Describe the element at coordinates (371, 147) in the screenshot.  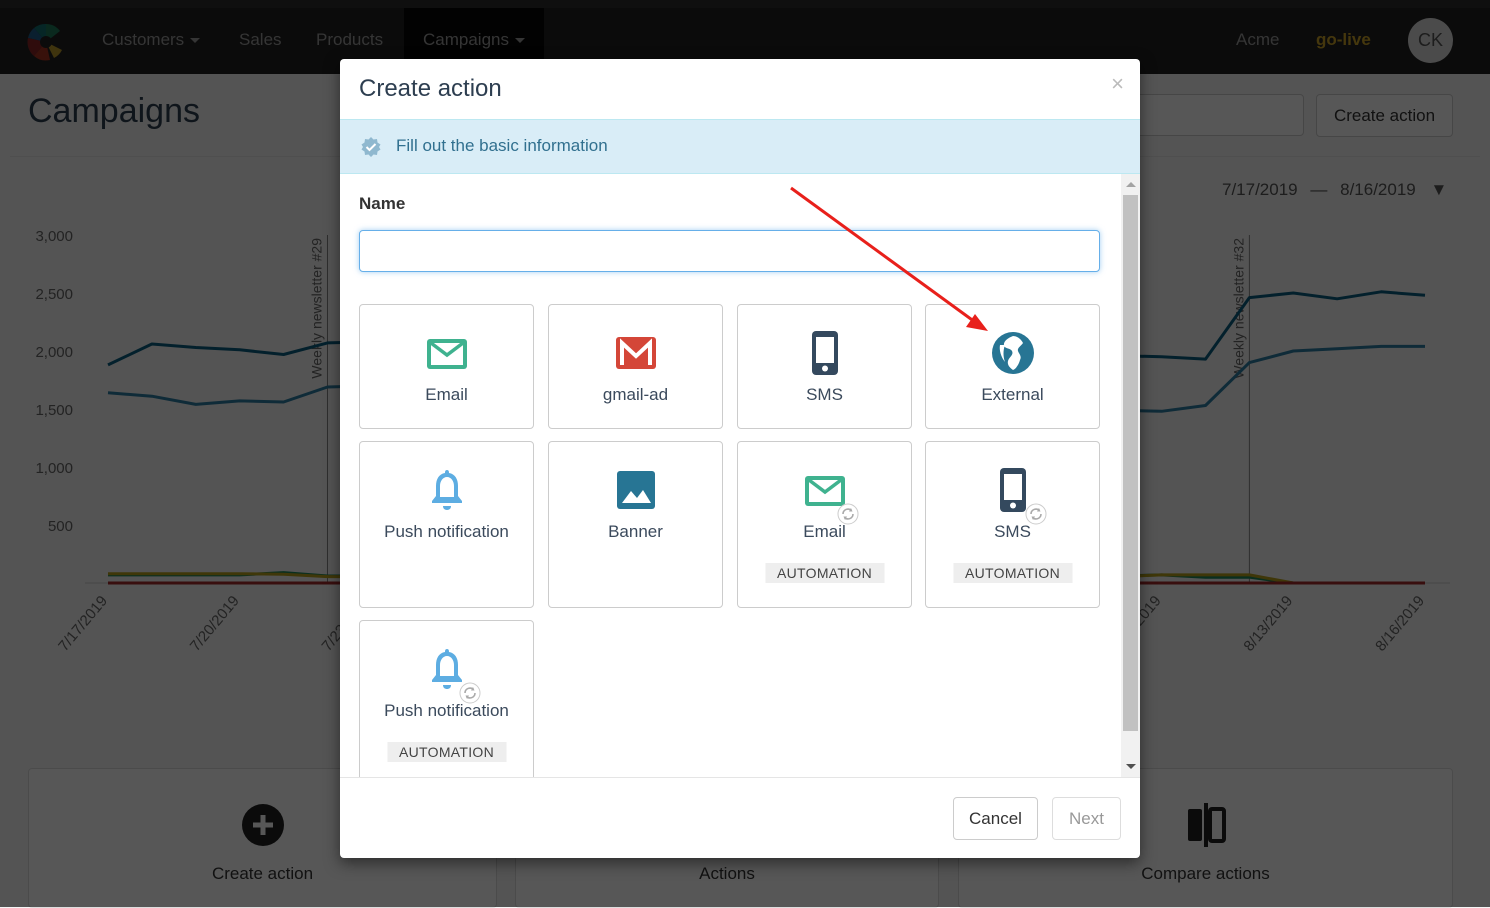
I see `check-badge-icon` at that location.